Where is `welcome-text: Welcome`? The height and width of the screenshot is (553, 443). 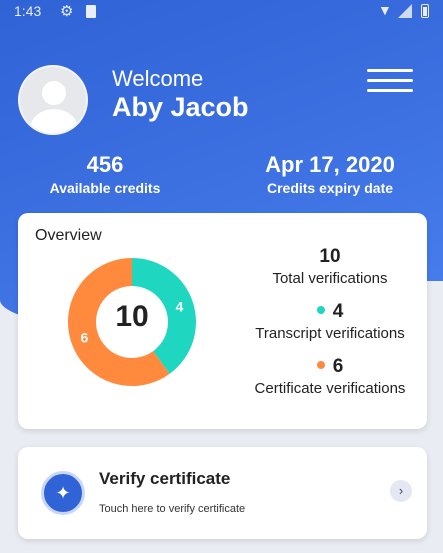 welcome-text: Welcome is located at coordinates (158, 78).